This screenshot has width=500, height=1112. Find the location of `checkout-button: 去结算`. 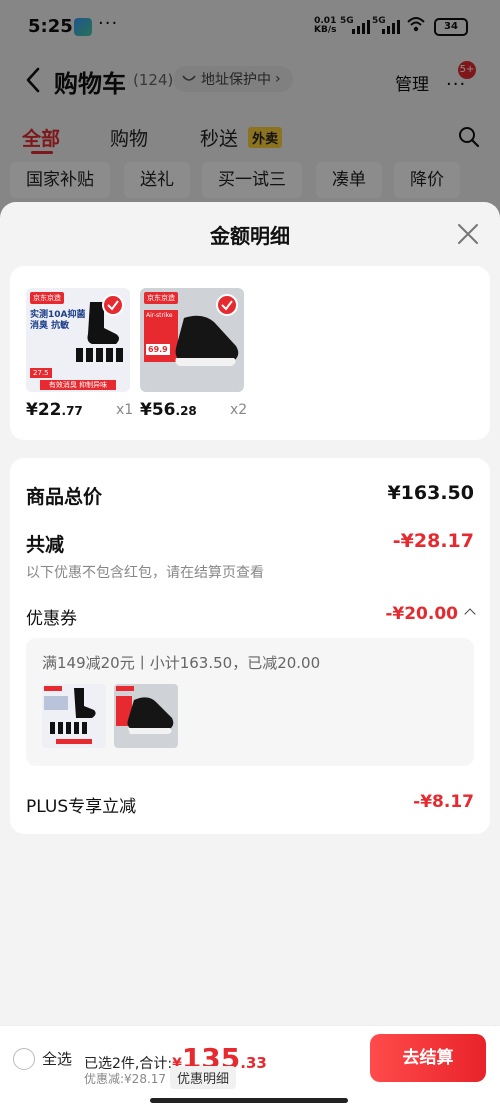

checkout-button: 去结算 is located at coordinates (428, 1058).